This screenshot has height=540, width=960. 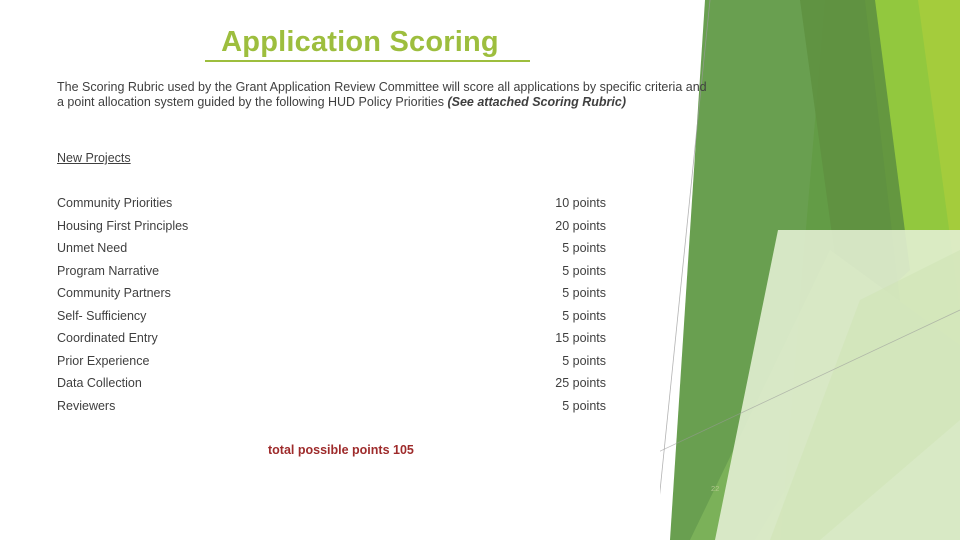 I want to click on scoring-row: Program Narrative 5 points, so click(x=331, y=275).